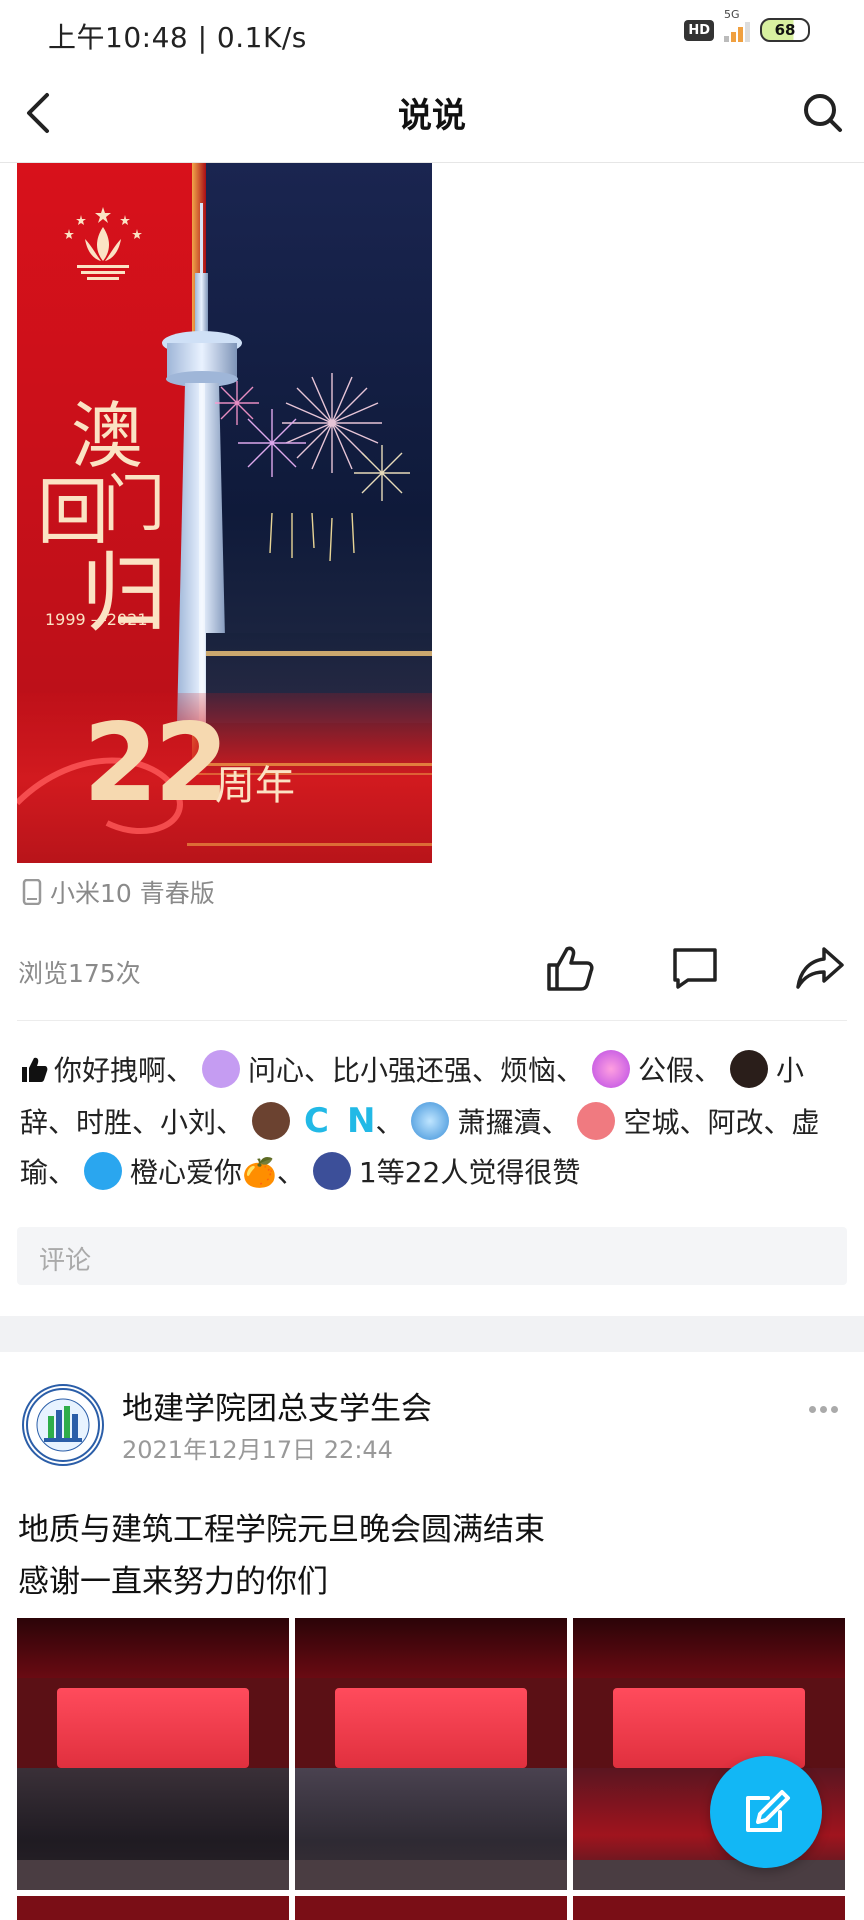  What do you see at coordinates (103, 243) in the screenshot?
I see `lotus-emblem-icon` at bounding box center [103, 243].